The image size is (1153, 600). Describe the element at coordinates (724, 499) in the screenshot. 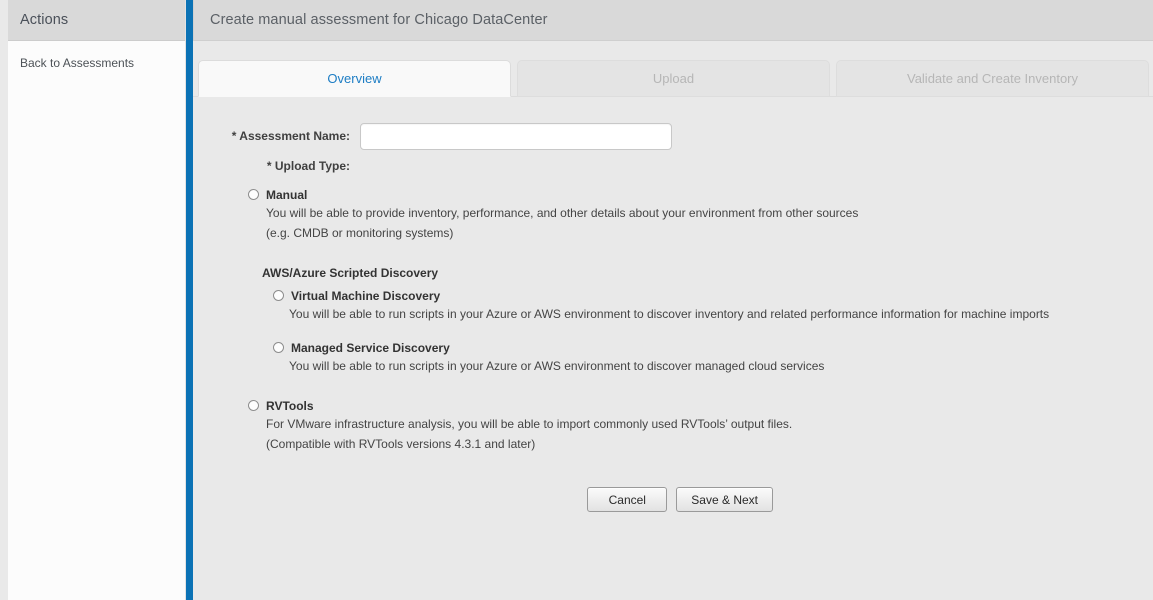

I see `save-and-next-button: Save & Next` at that location.